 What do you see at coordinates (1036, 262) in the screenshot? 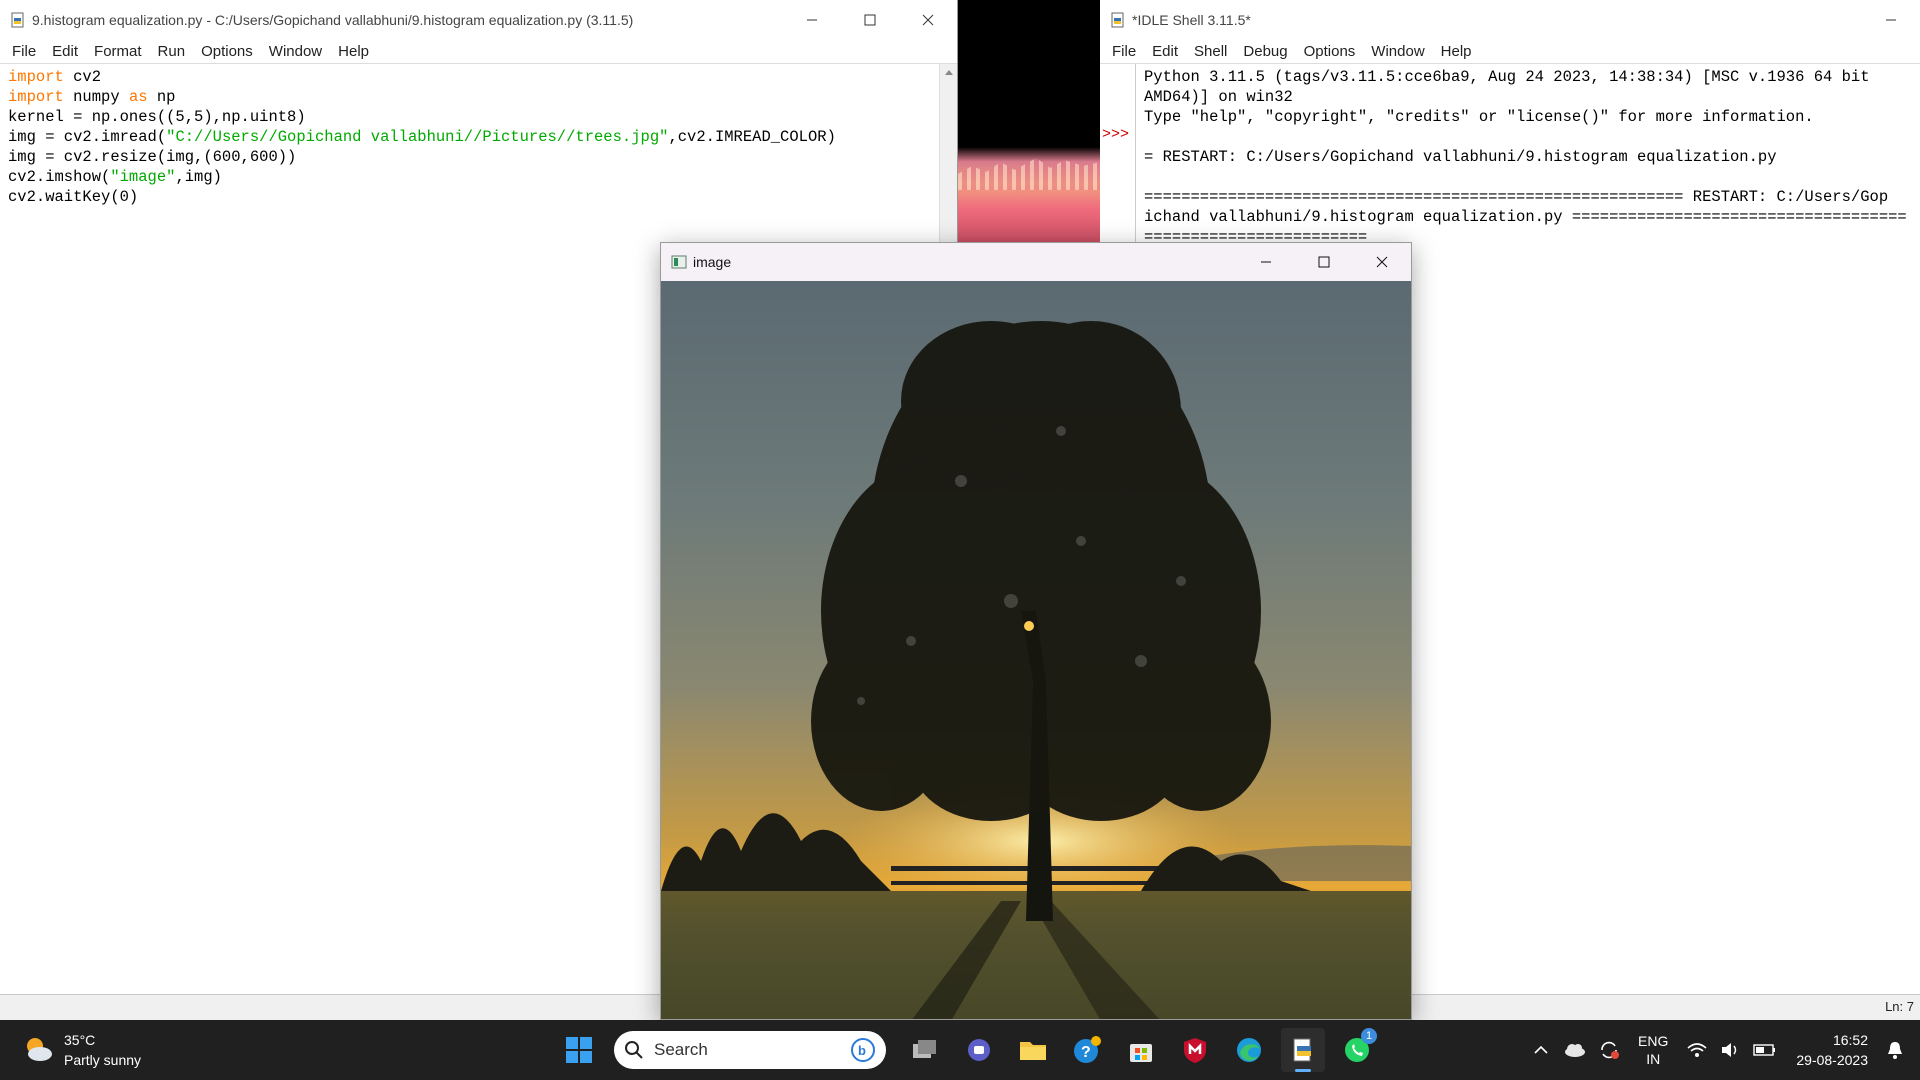
I see `image-titlebar: image` at bounding box center [1036, 262].